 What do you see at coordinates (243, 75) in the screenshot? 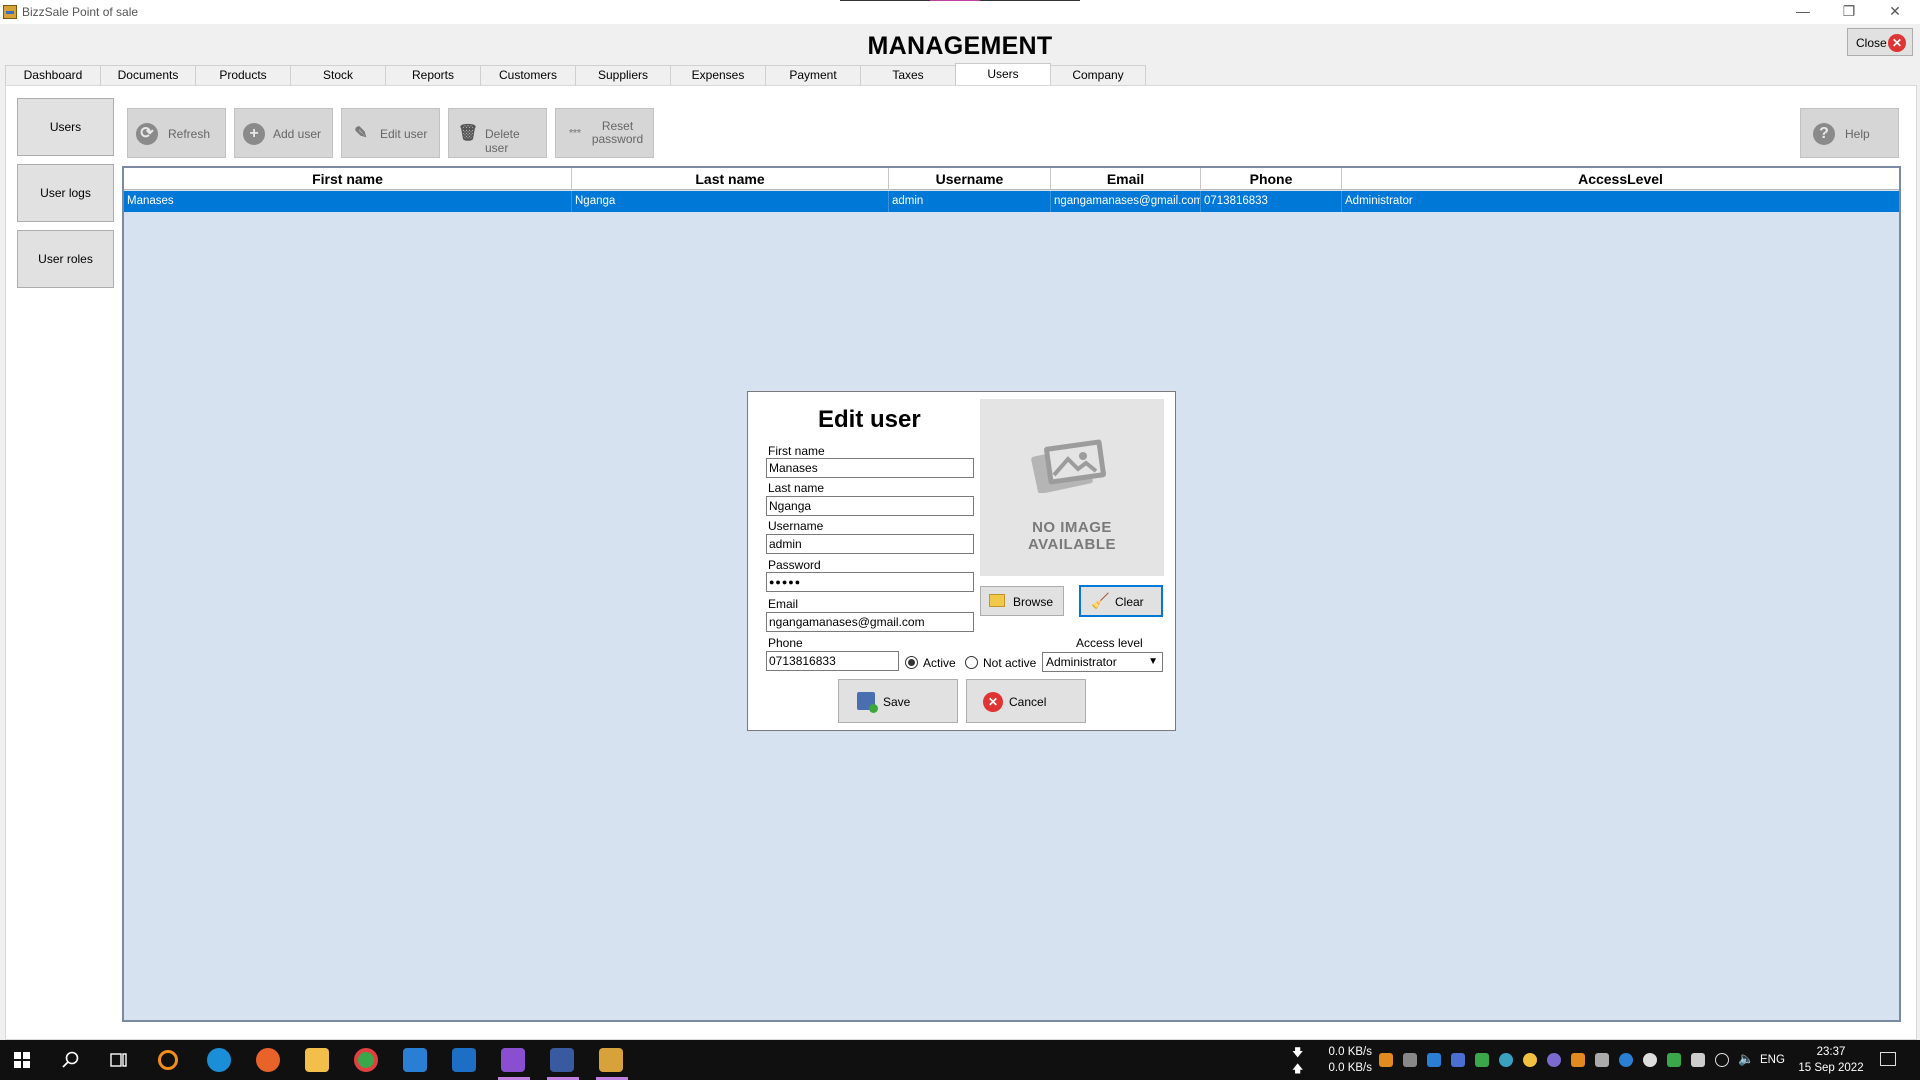
I see `tab-products: Products` at bounding box center [243, 75].